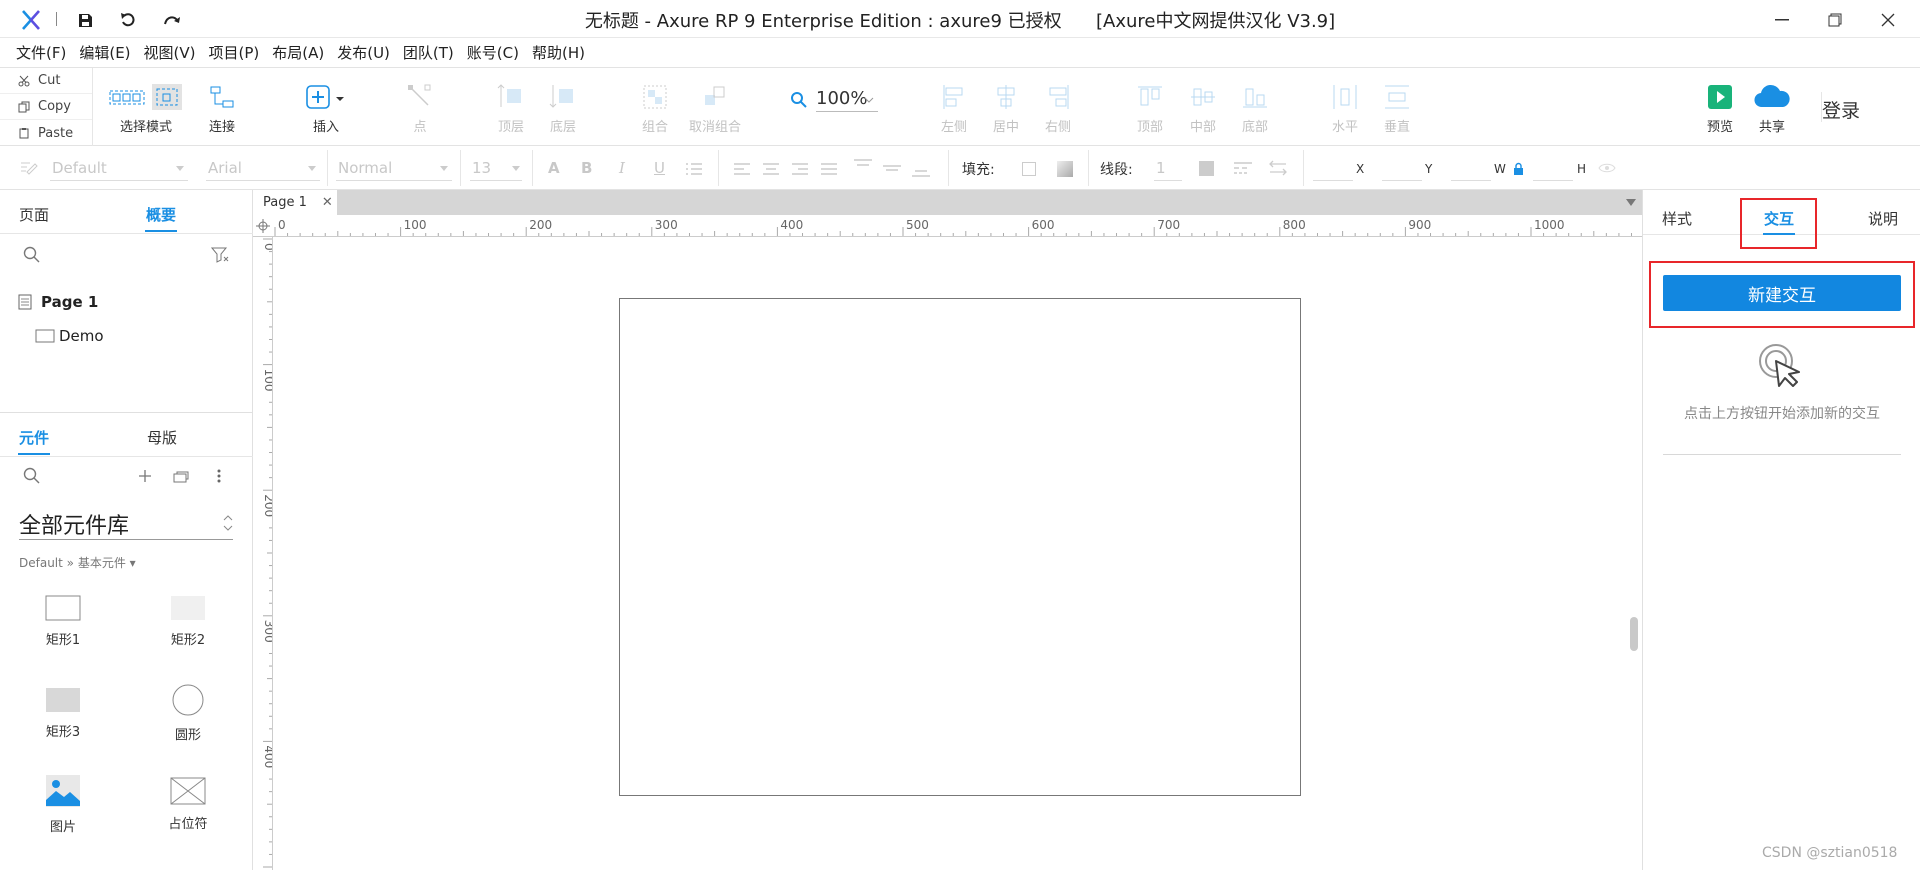 The height and width of the screenshot is (870, 1920). What do you see at coordinates (1150, 107) in the screenshot?
I see `align-top-button: 顶部` at bounding box center [1150, 107].